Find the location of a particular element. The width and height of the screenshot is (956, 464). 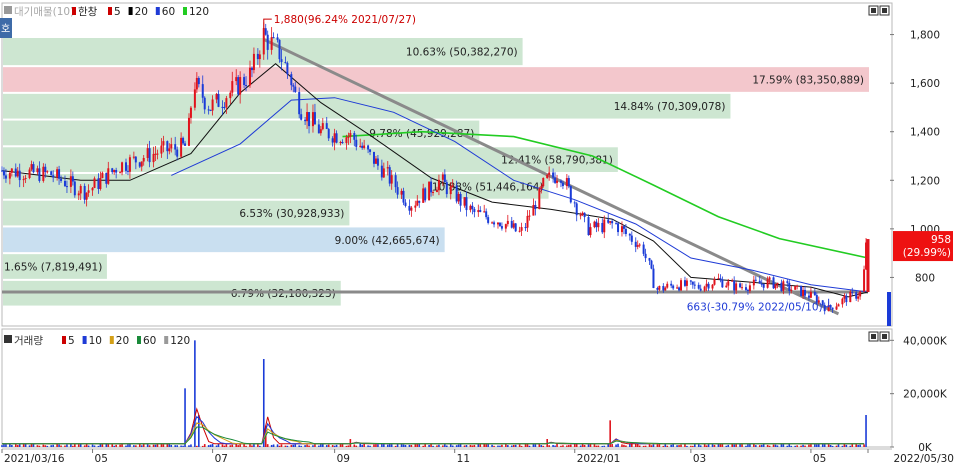

volume-y-tick-label: 20,000K is located at coordinates (925, 395).